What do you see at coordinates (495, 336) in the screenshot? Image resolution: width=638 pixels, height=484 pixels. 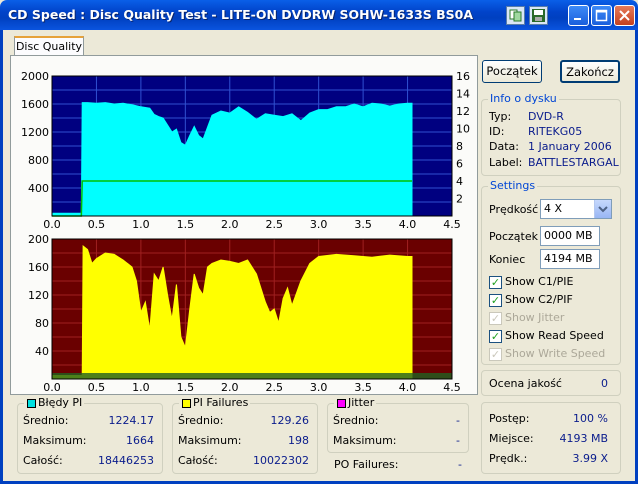 I see `show-read-speed-checkbox: ✓` at bounding box center [495, 336].